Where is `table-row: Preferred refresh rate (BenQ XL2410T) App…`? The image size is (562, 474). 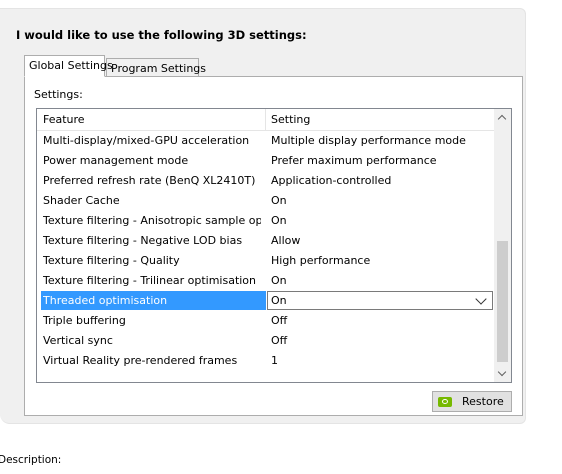 table-row: Preferred refresh rate (BenQ XL2410T) App… is located at coordinates (266, 181).